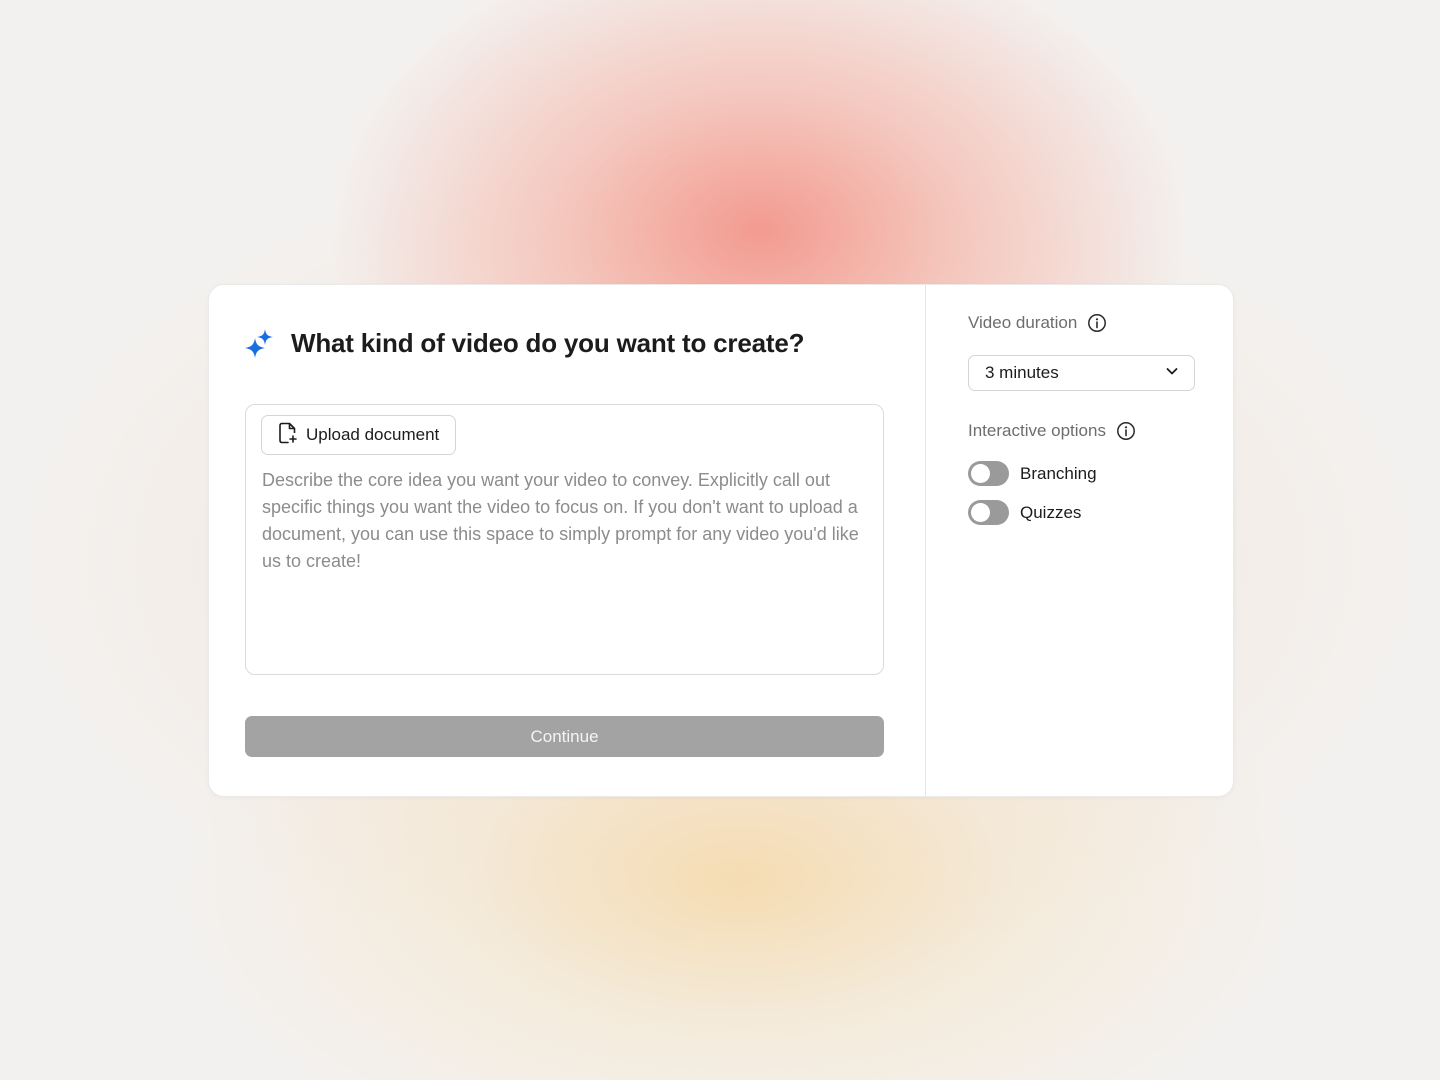 The image size is (1440, 1080). Describe the element at coordinates (373, 434) in the screenshot. I see `upload-document-label: Upload document` at that location.